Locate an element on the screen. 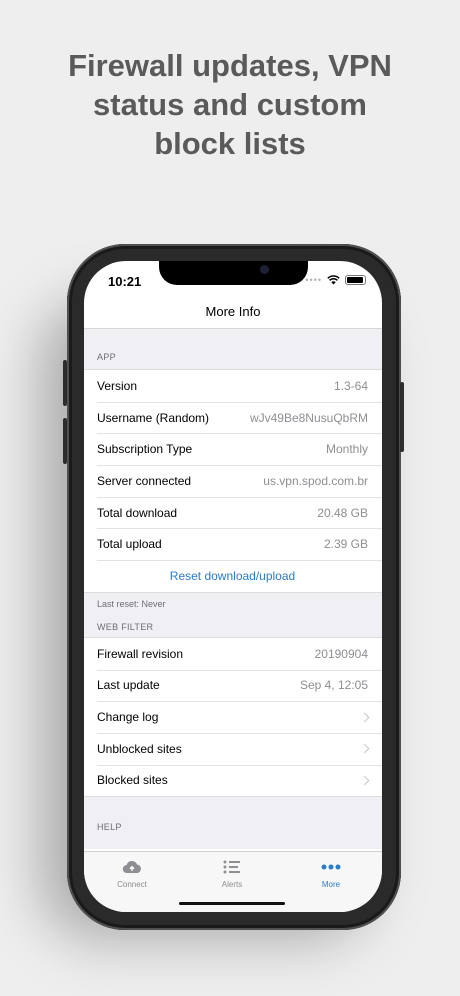 The height and width of the screenshot is (996, 460). promo-line-2: status and custom is located at coordinates (230, 104).